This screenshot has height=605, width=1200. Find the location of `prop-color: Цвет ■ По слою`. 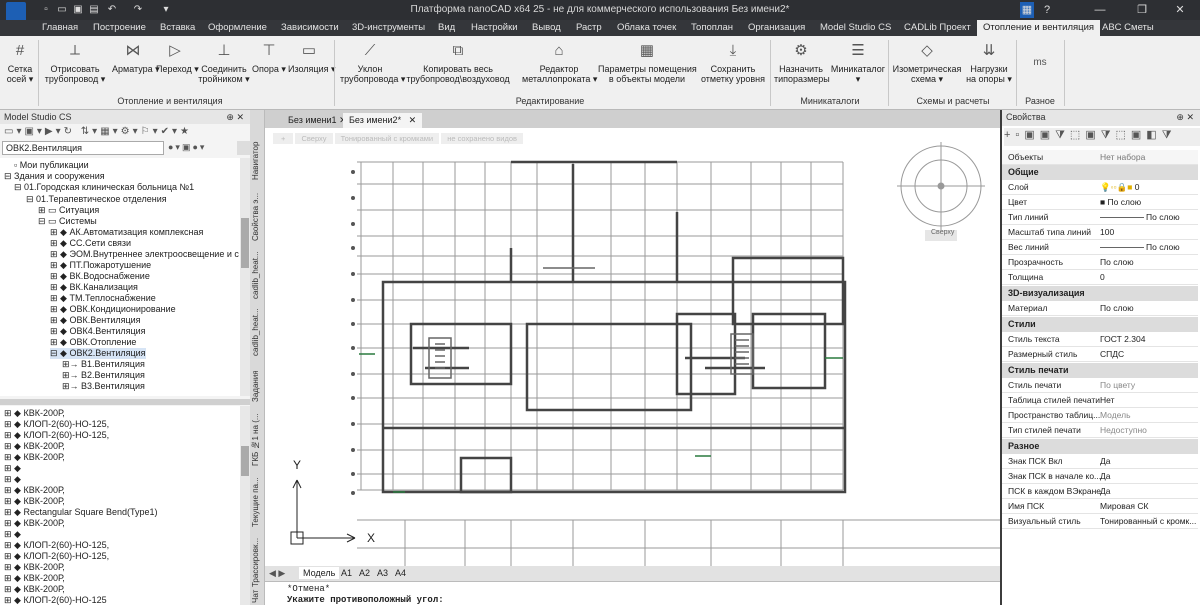

prop-color: Цвет ■ По слою is located at coordinates (1100, 202).